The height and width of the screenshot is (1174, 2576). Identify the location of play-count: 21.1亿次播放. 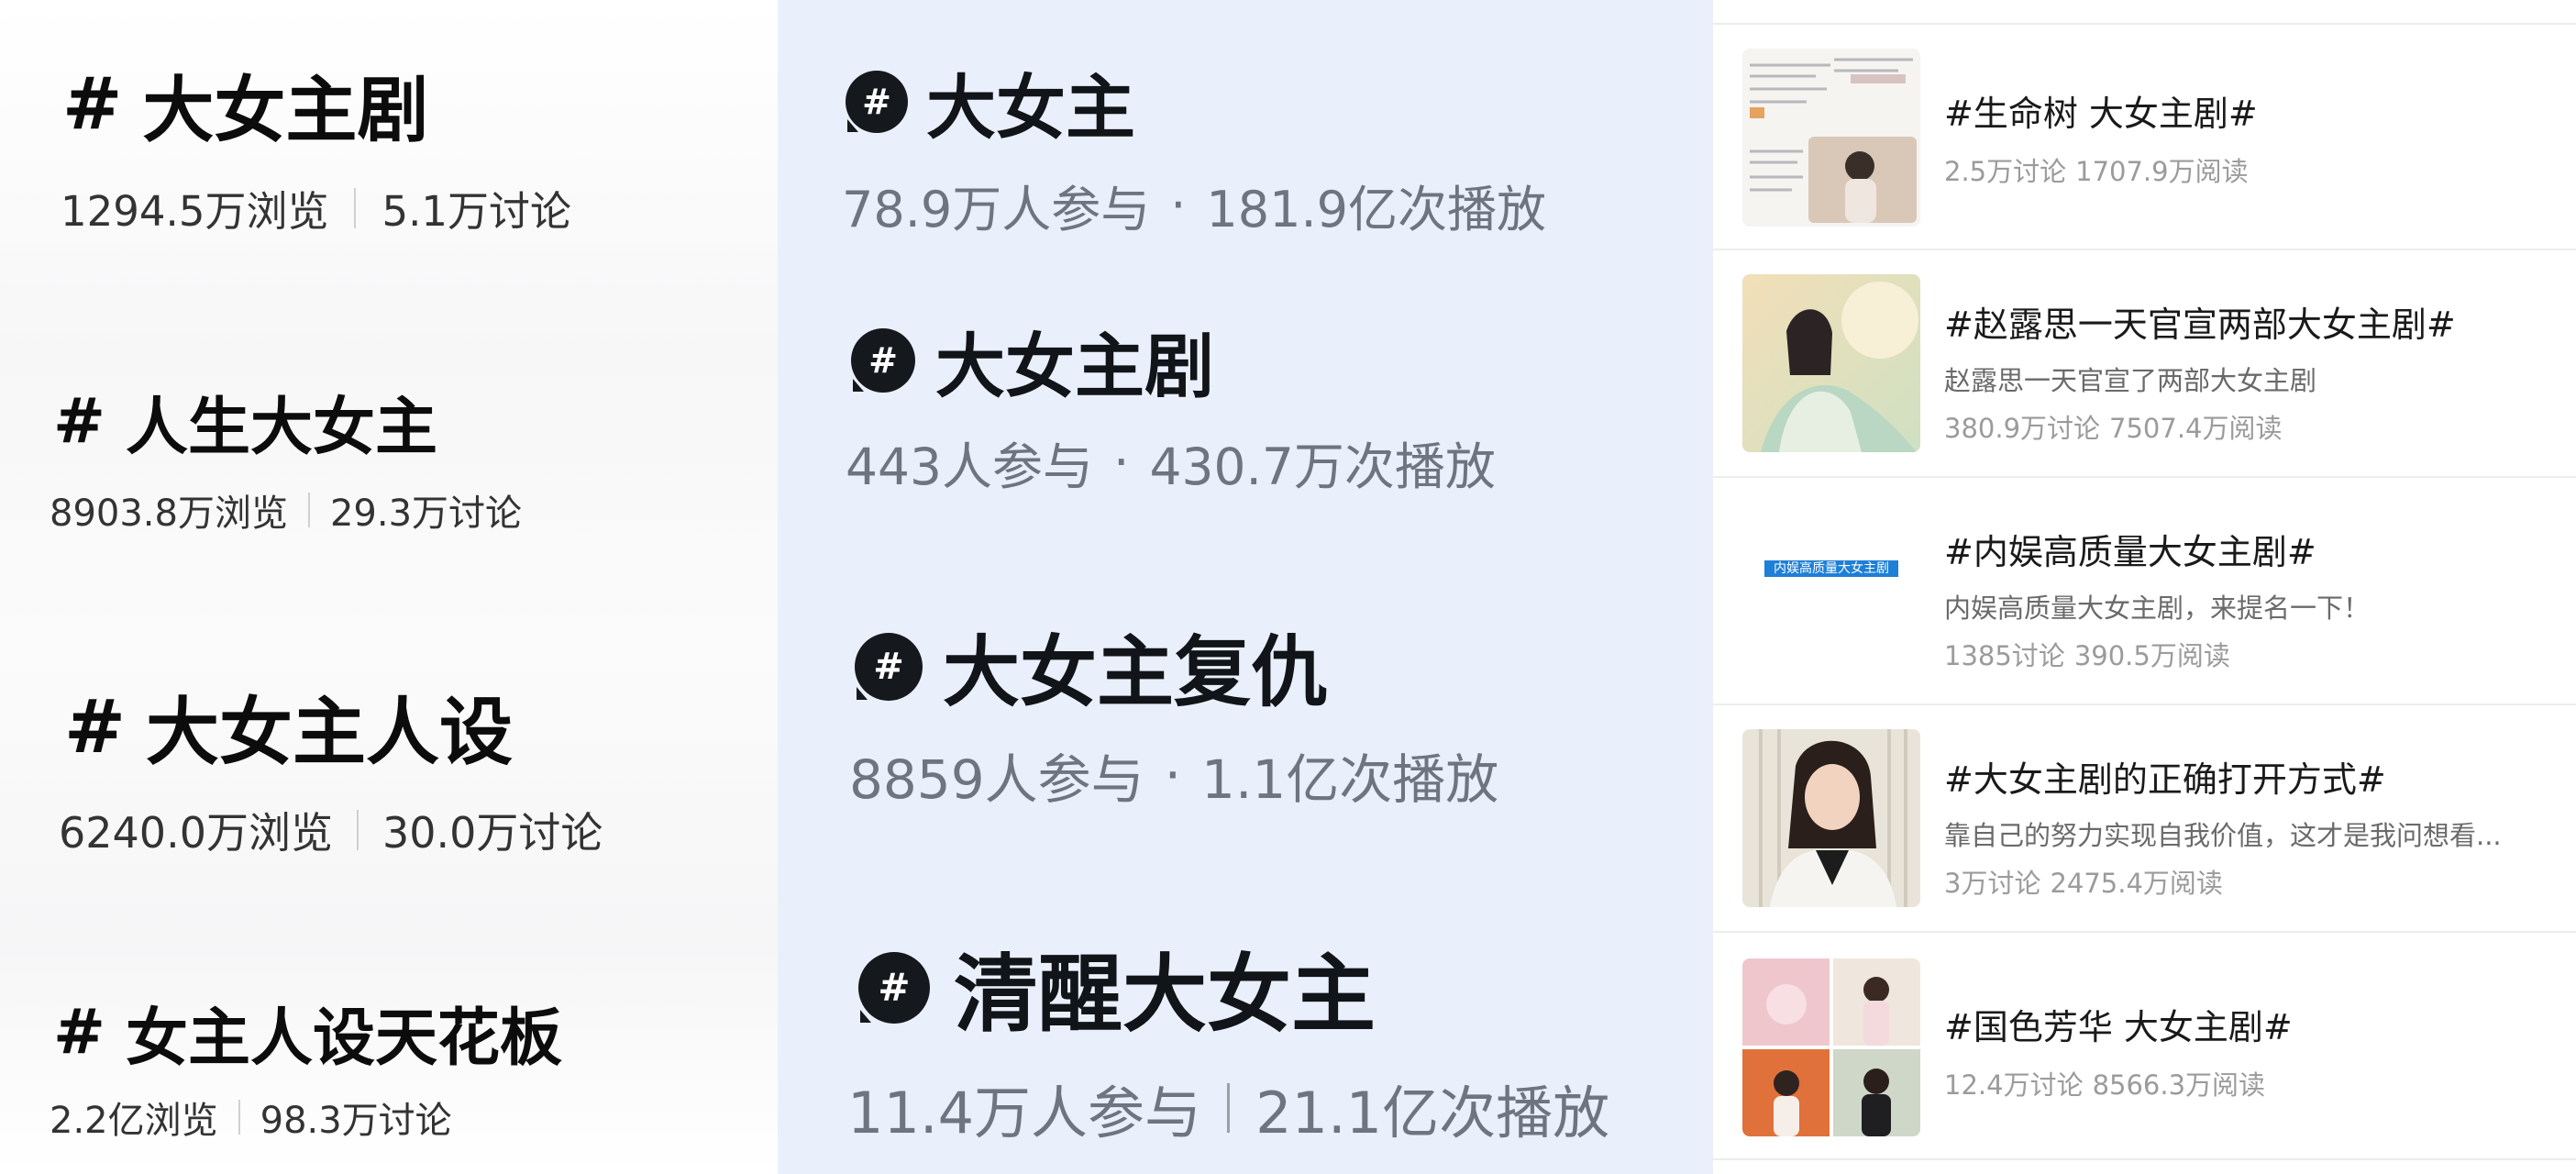
(1432, 1113).